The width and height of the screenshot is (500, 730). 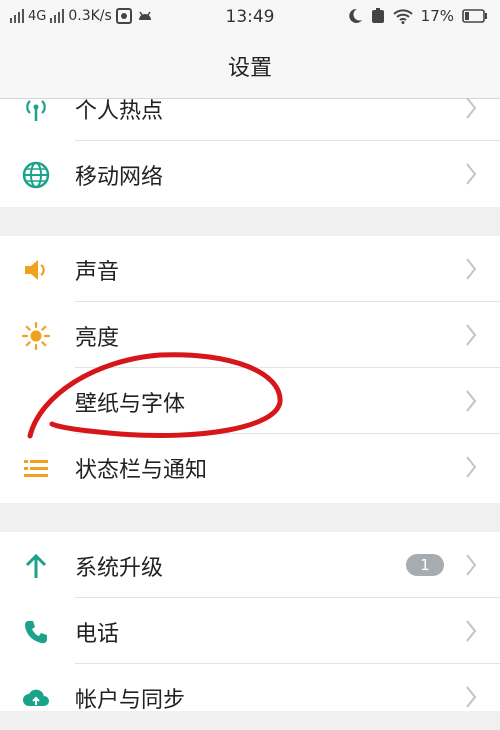 What do you see at coordinates (250, 269) in the screenshot?
I see `settings-item-sound: 声音` at bounding box center [250, 269].